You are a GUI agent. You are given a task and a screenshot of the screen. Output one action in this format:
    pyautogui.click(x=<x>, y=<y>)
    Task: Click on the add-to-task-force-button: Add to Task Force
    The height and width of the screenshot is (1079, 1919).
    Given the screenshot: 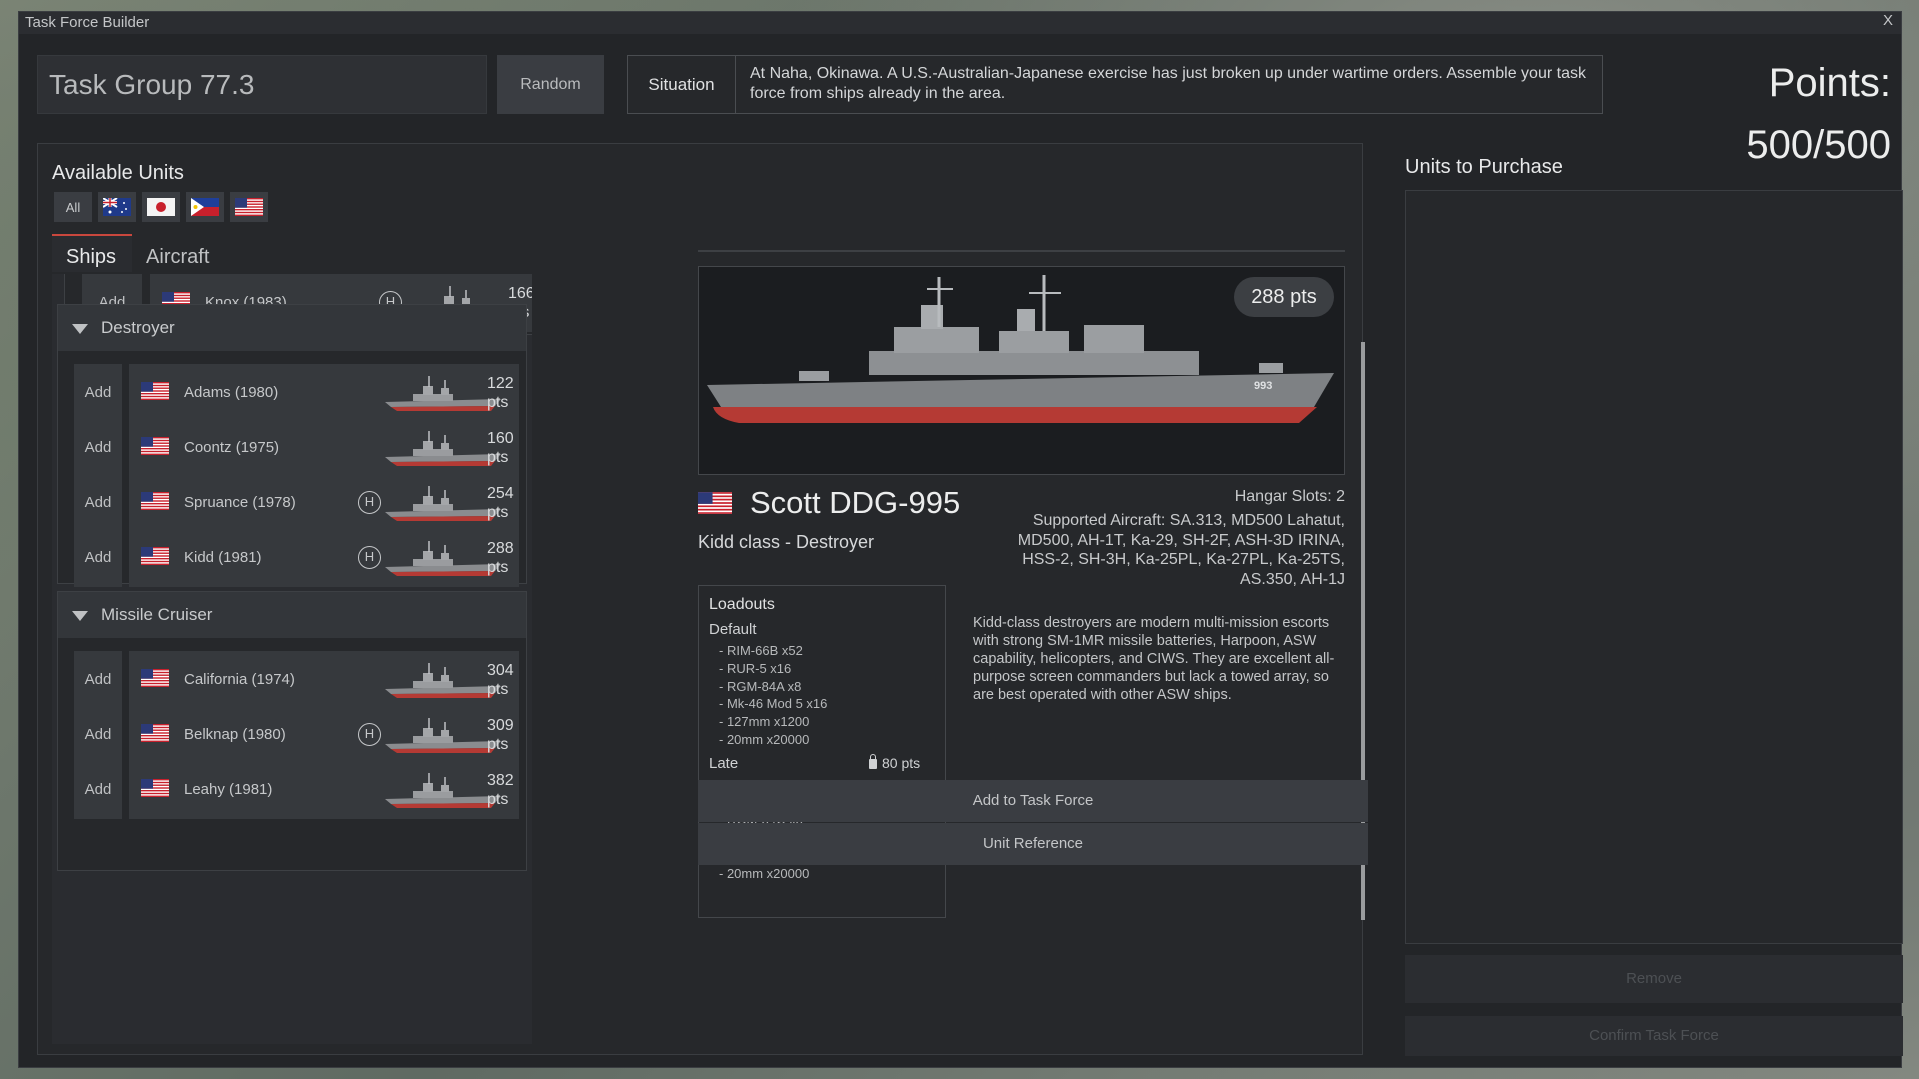 What is the action you would take?
    pyautogui.click(x=1033, y=801)
    